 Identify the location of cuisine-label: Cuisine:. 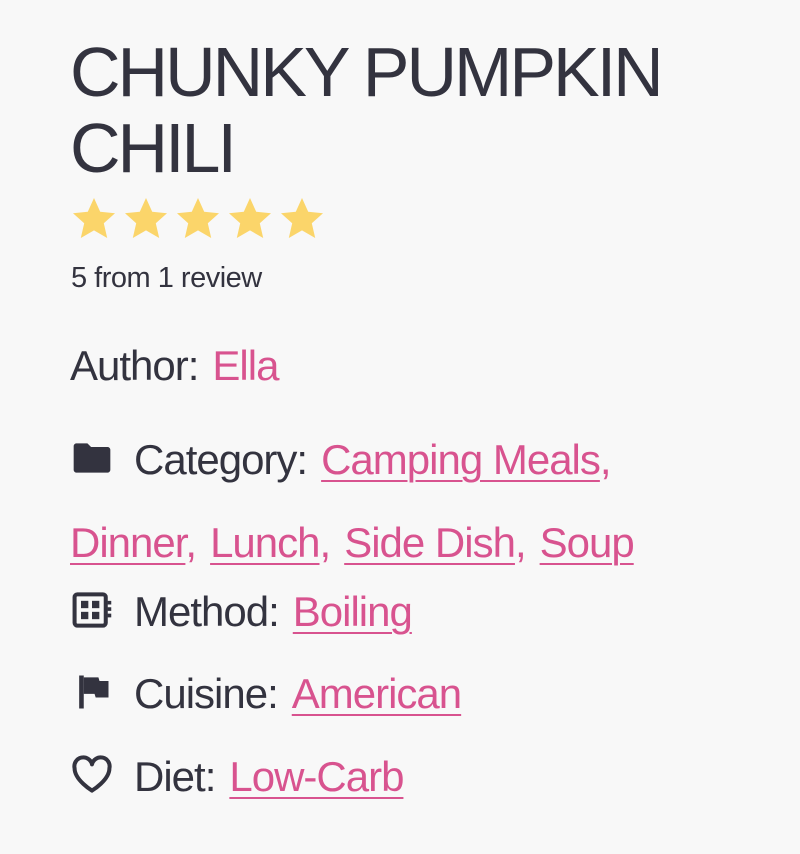
(206, 693).